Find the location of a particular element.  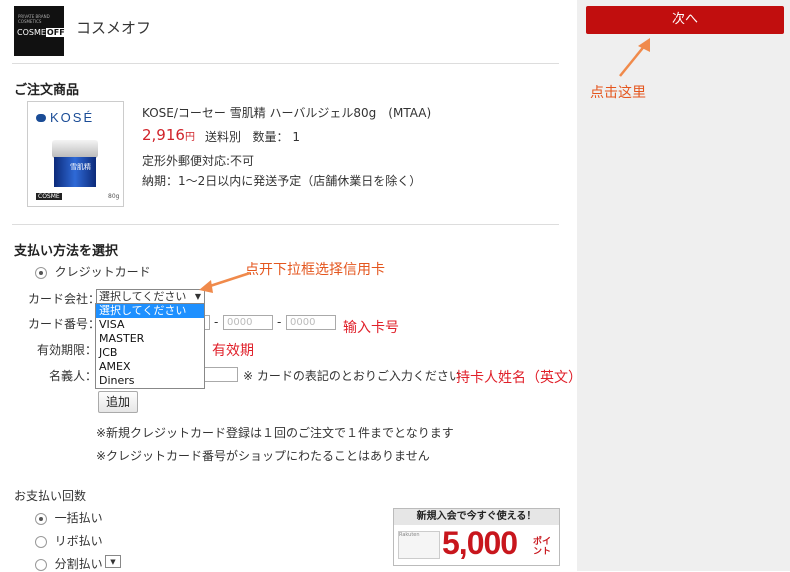

radio-revolving is located at coordinates (41, 541).